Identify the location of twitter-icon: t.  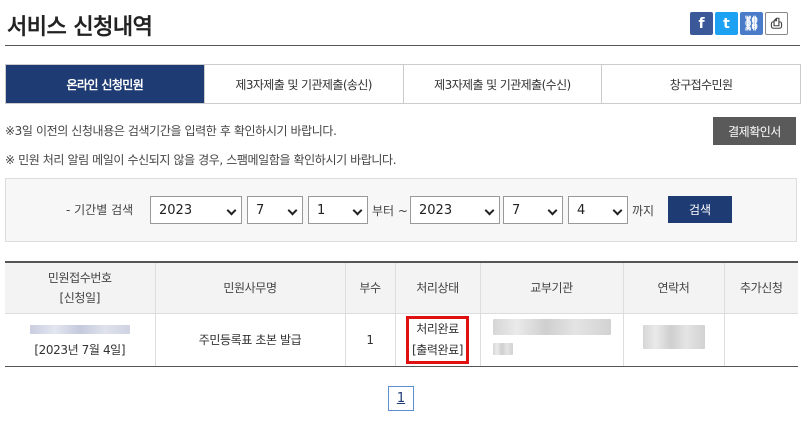
(726, 23).